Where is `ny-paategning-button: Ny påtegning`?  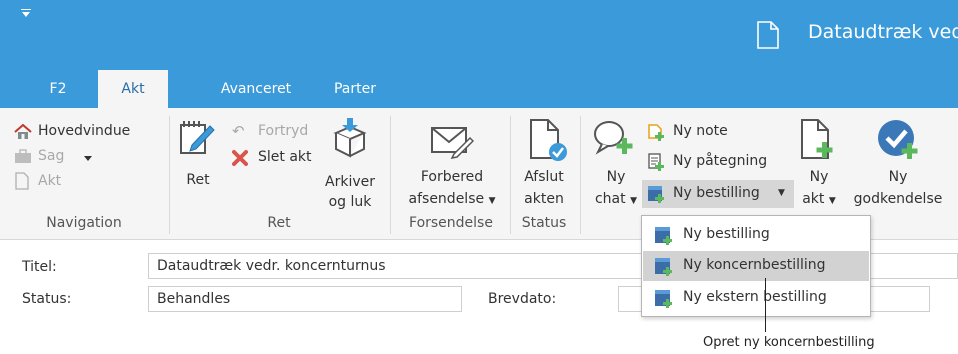
ny-paategning-button: Ny påtegning is located at coordinates (720, 161).